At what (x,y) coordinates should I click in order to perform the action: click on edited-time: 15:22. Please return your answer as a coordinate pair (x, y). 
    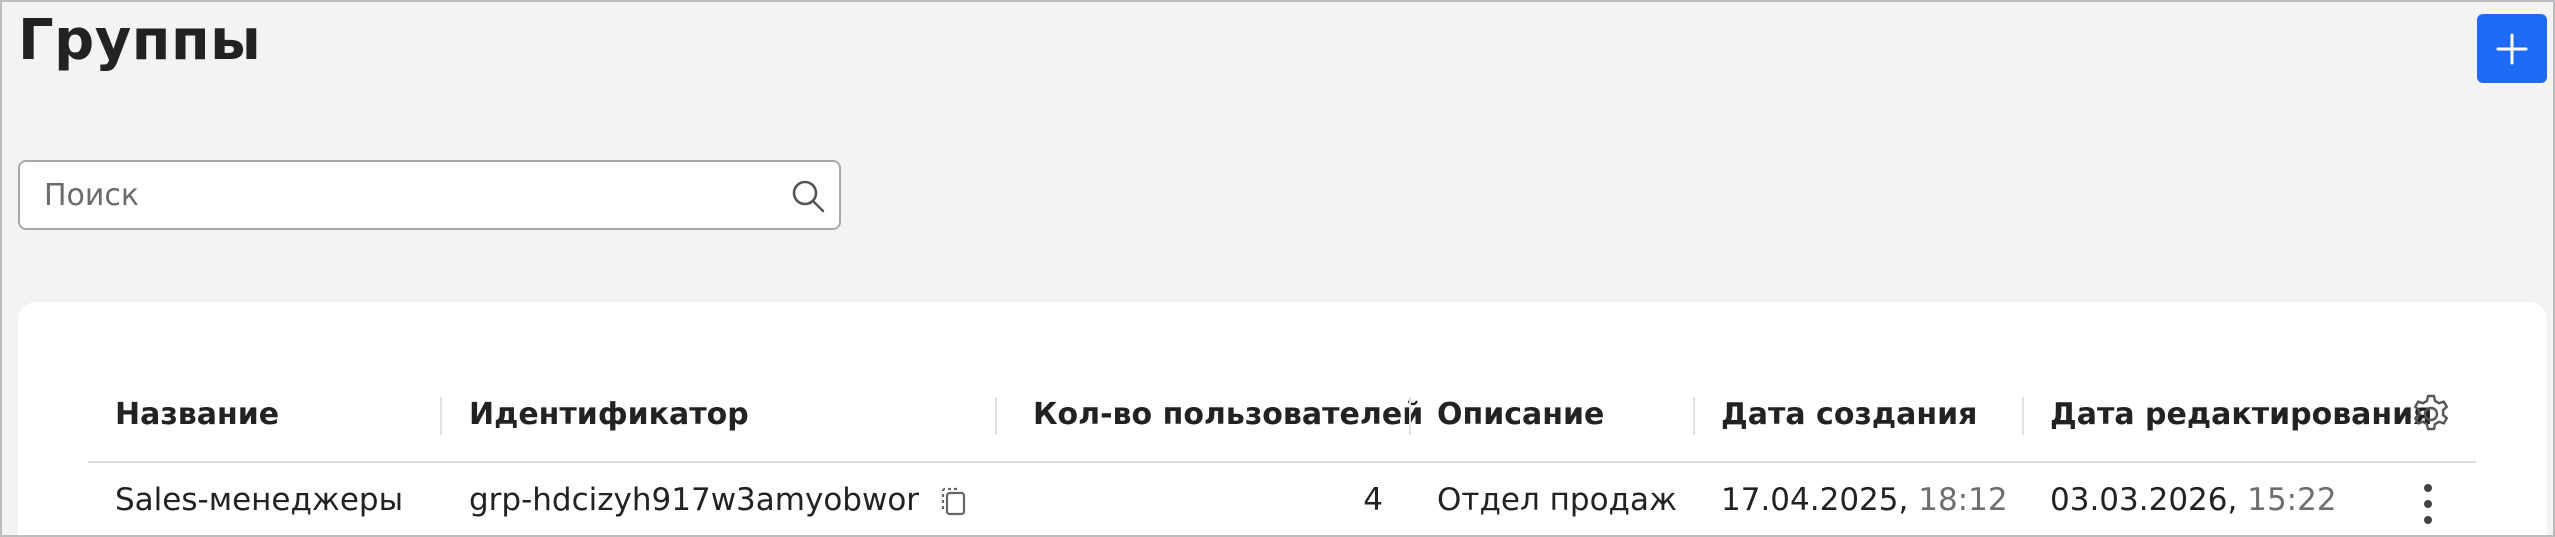
    Looking at the image, I should click on (2292, 500).